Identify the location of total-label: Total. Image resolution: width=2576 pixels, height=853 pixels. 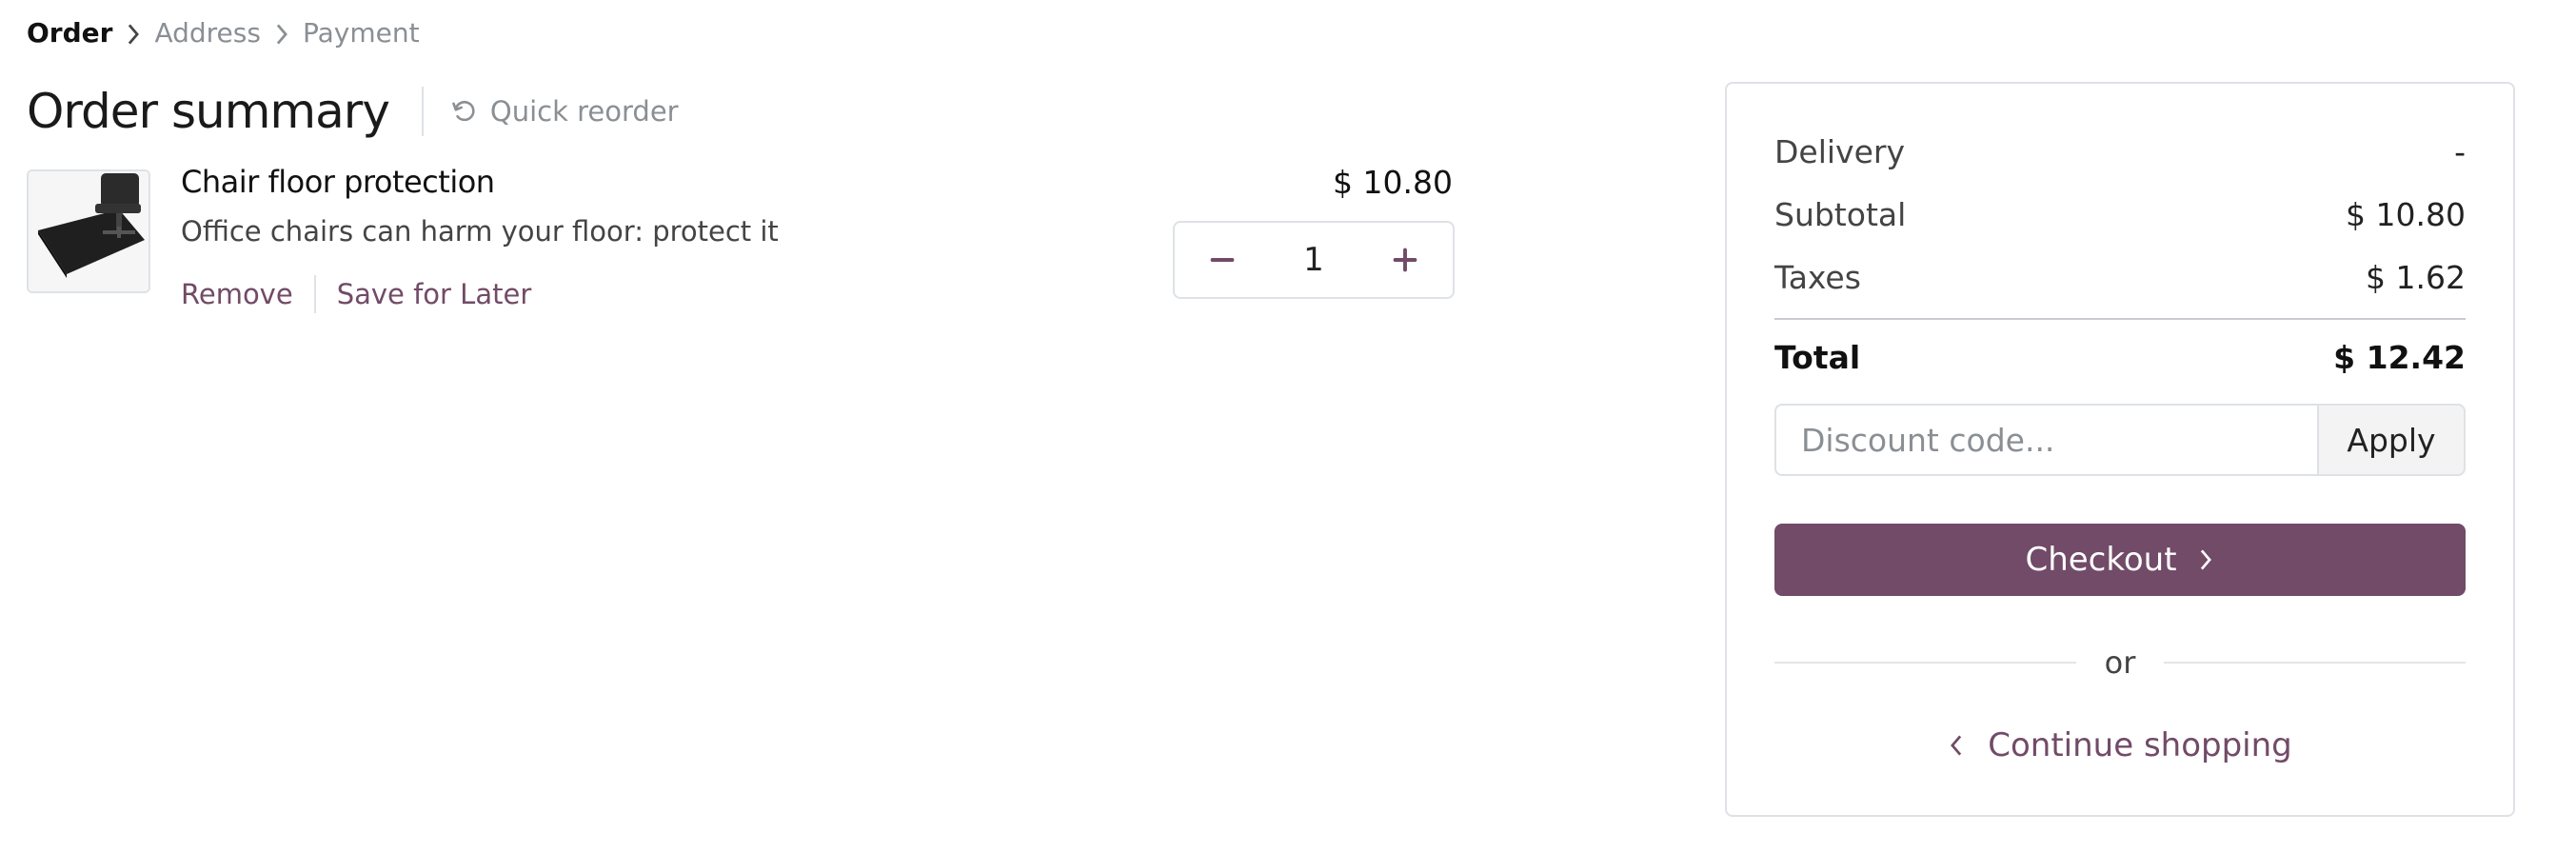
(1817, 358).